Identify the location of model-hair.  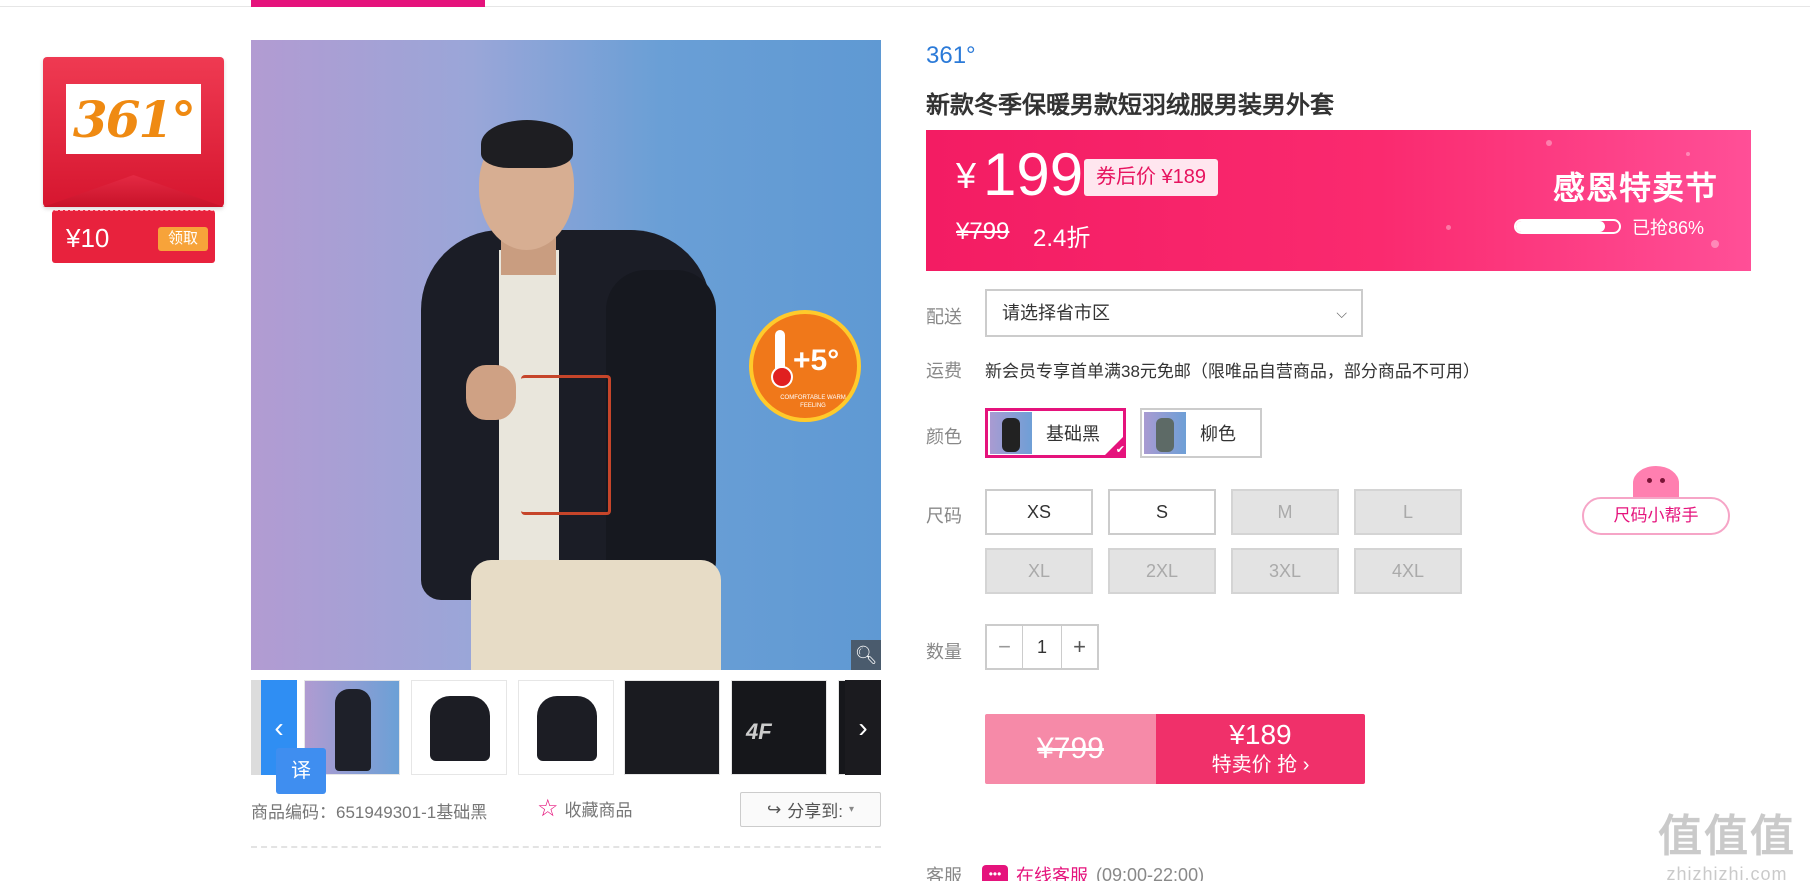
(527, 144).